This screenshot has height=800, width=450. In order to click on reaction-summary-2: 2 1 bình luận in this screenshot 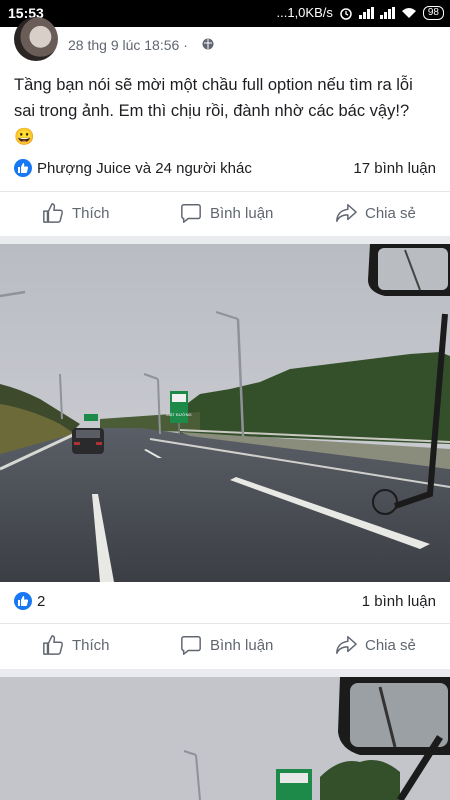, I will do `click(225, 602)`.